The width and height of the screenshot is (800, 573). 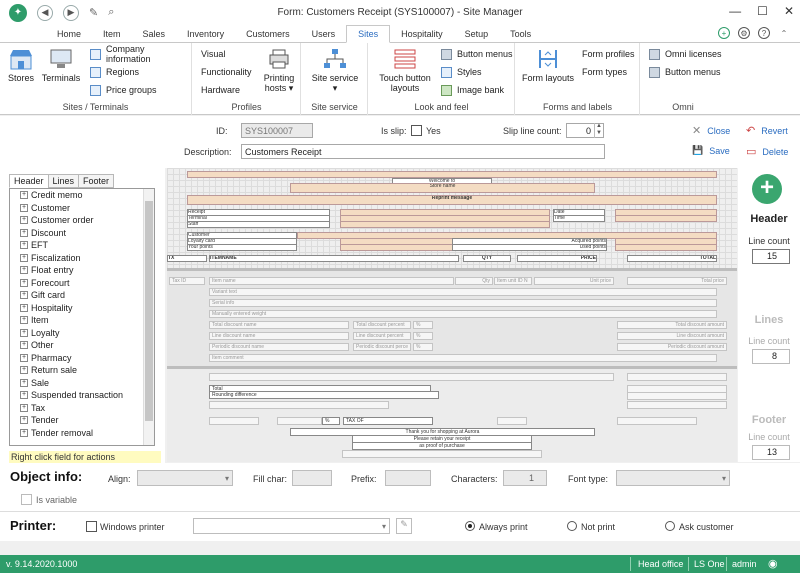 What do you see at coordinates (762, 11) in the screenshot?
I see `maximize-button: ☐` at bounding box center [762, 11].